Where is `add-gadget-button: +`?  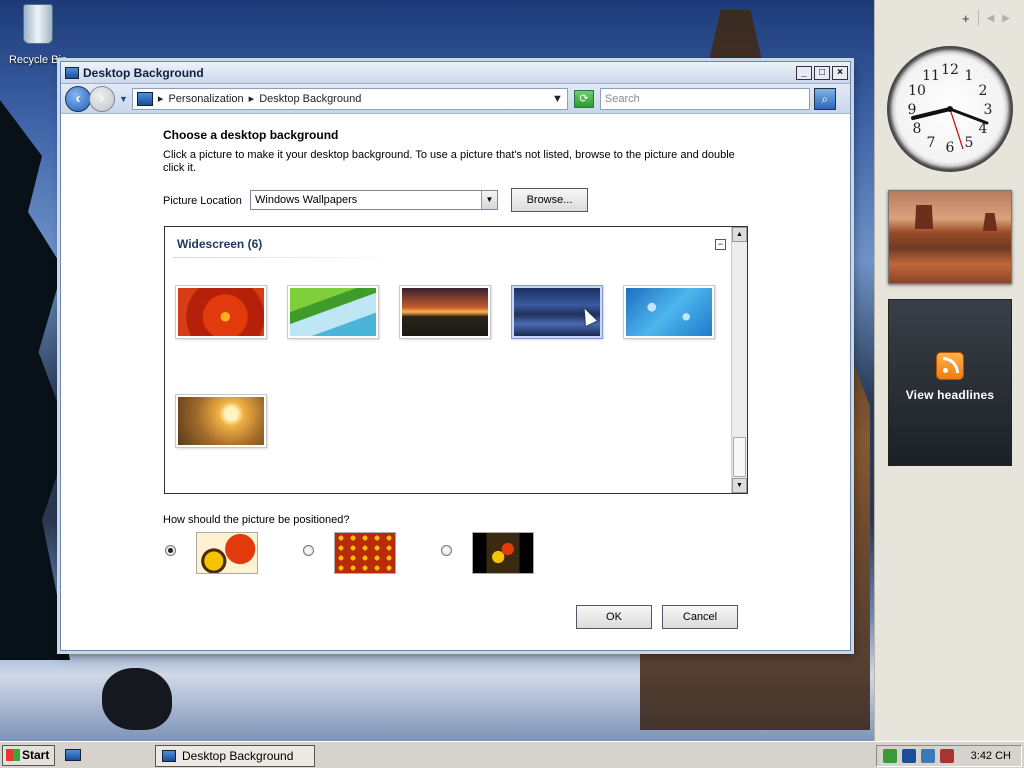
add-gadget-button: + is located at coordinates (966, 18).